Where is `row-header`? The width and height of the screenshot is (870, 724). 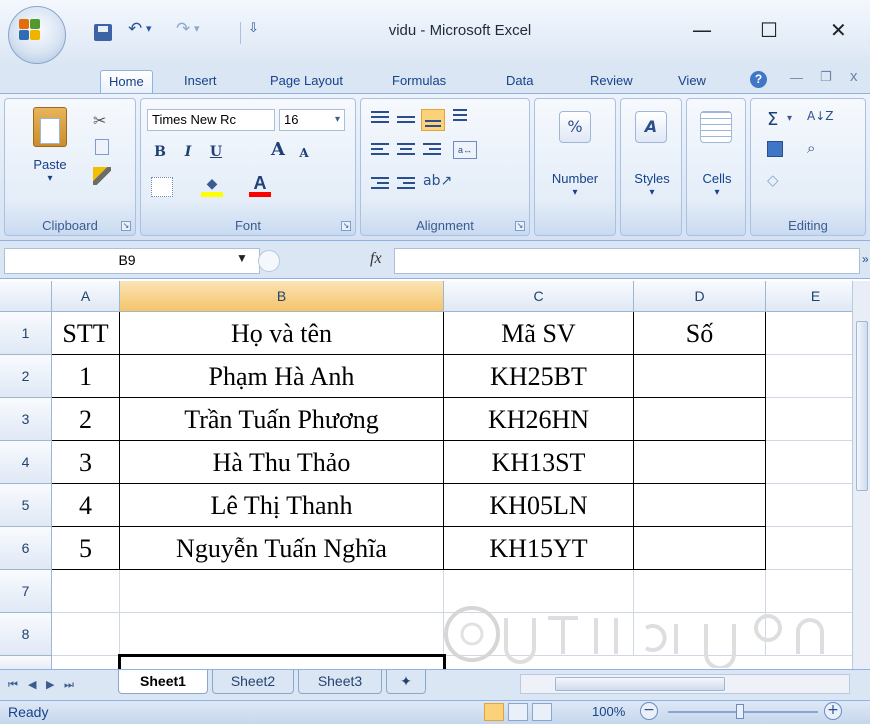
row-header is located at coordinates (26, 662).